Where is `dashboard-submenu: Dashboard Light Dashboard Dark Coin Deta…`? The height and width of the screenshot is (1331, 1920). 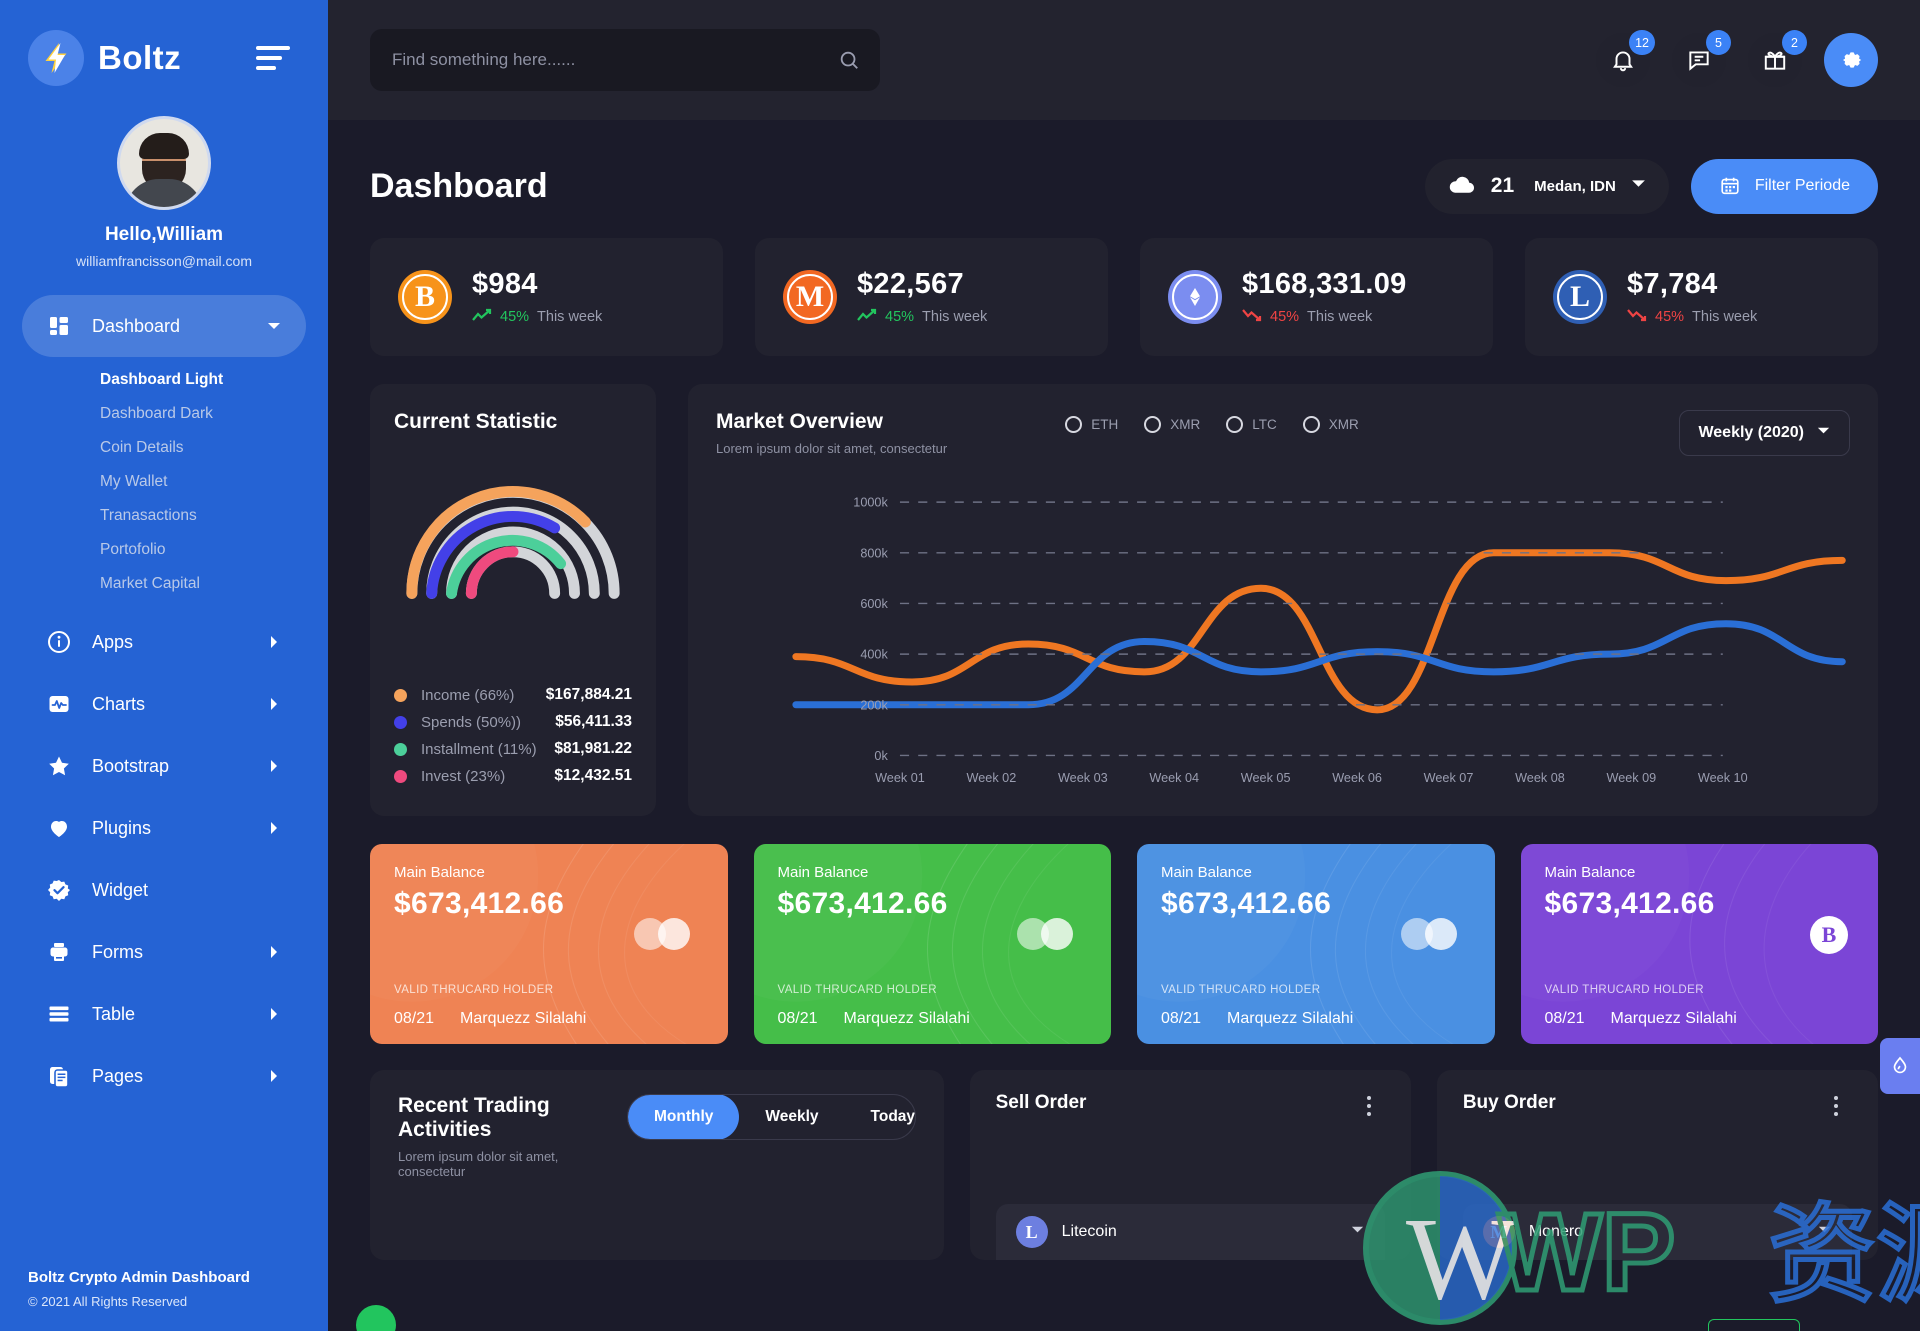
dashboard-submenu: Dashboard Light Dashboard Dark Coin Deta… is located at coordinates (164, 484).